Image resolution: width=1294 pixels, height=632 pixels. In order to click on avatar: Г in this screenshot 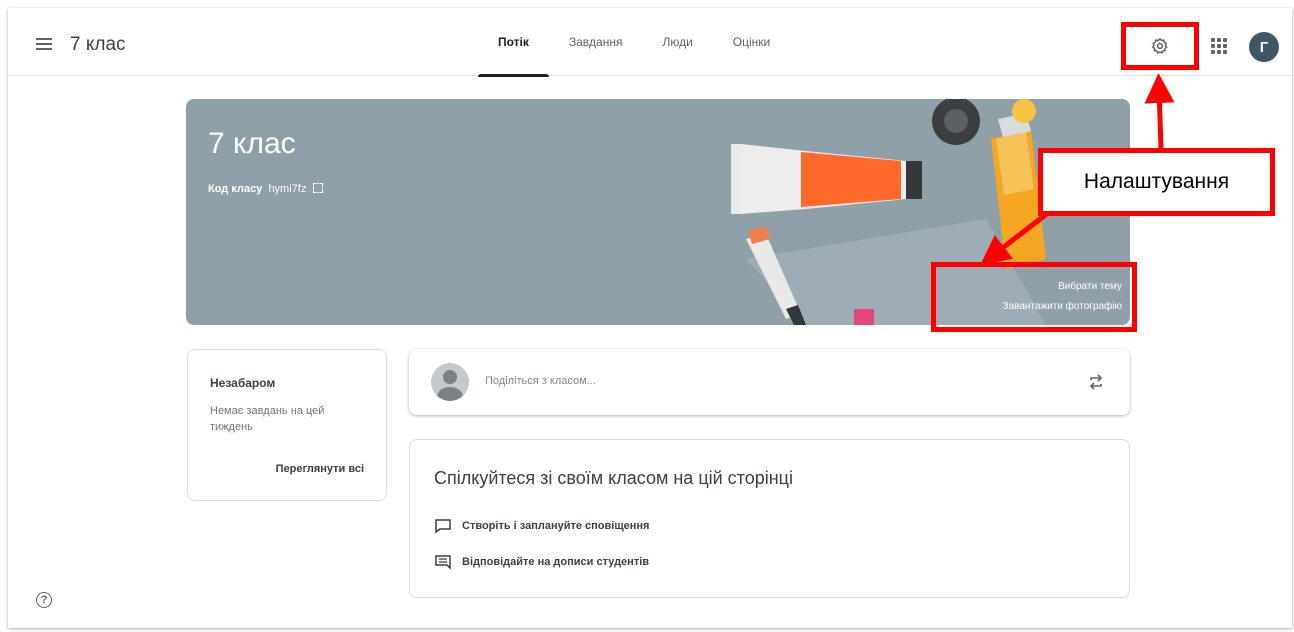, I will do `click(1264, 47)`.